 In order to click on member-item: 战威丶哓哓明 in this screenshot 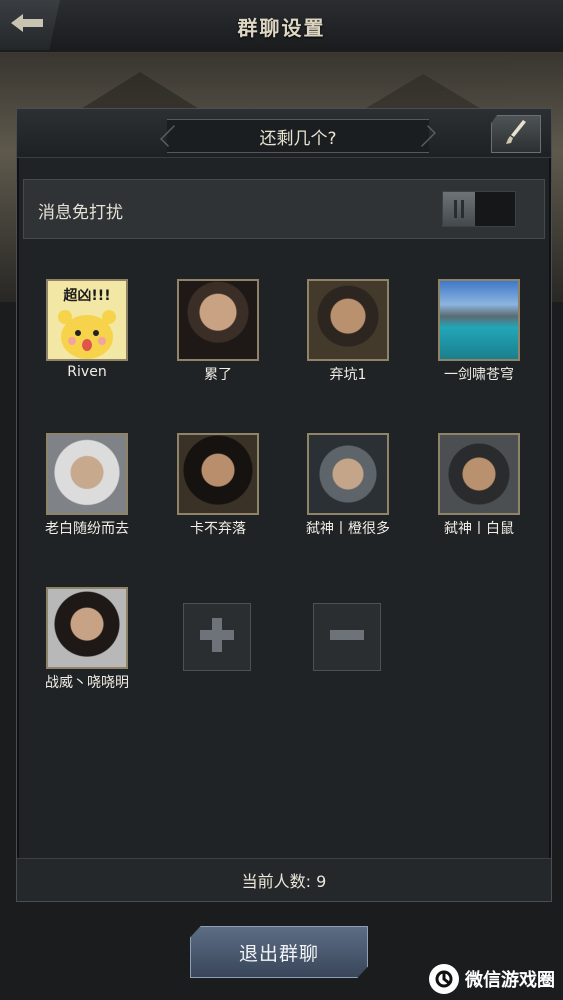, I will do `click(87, 639)`.